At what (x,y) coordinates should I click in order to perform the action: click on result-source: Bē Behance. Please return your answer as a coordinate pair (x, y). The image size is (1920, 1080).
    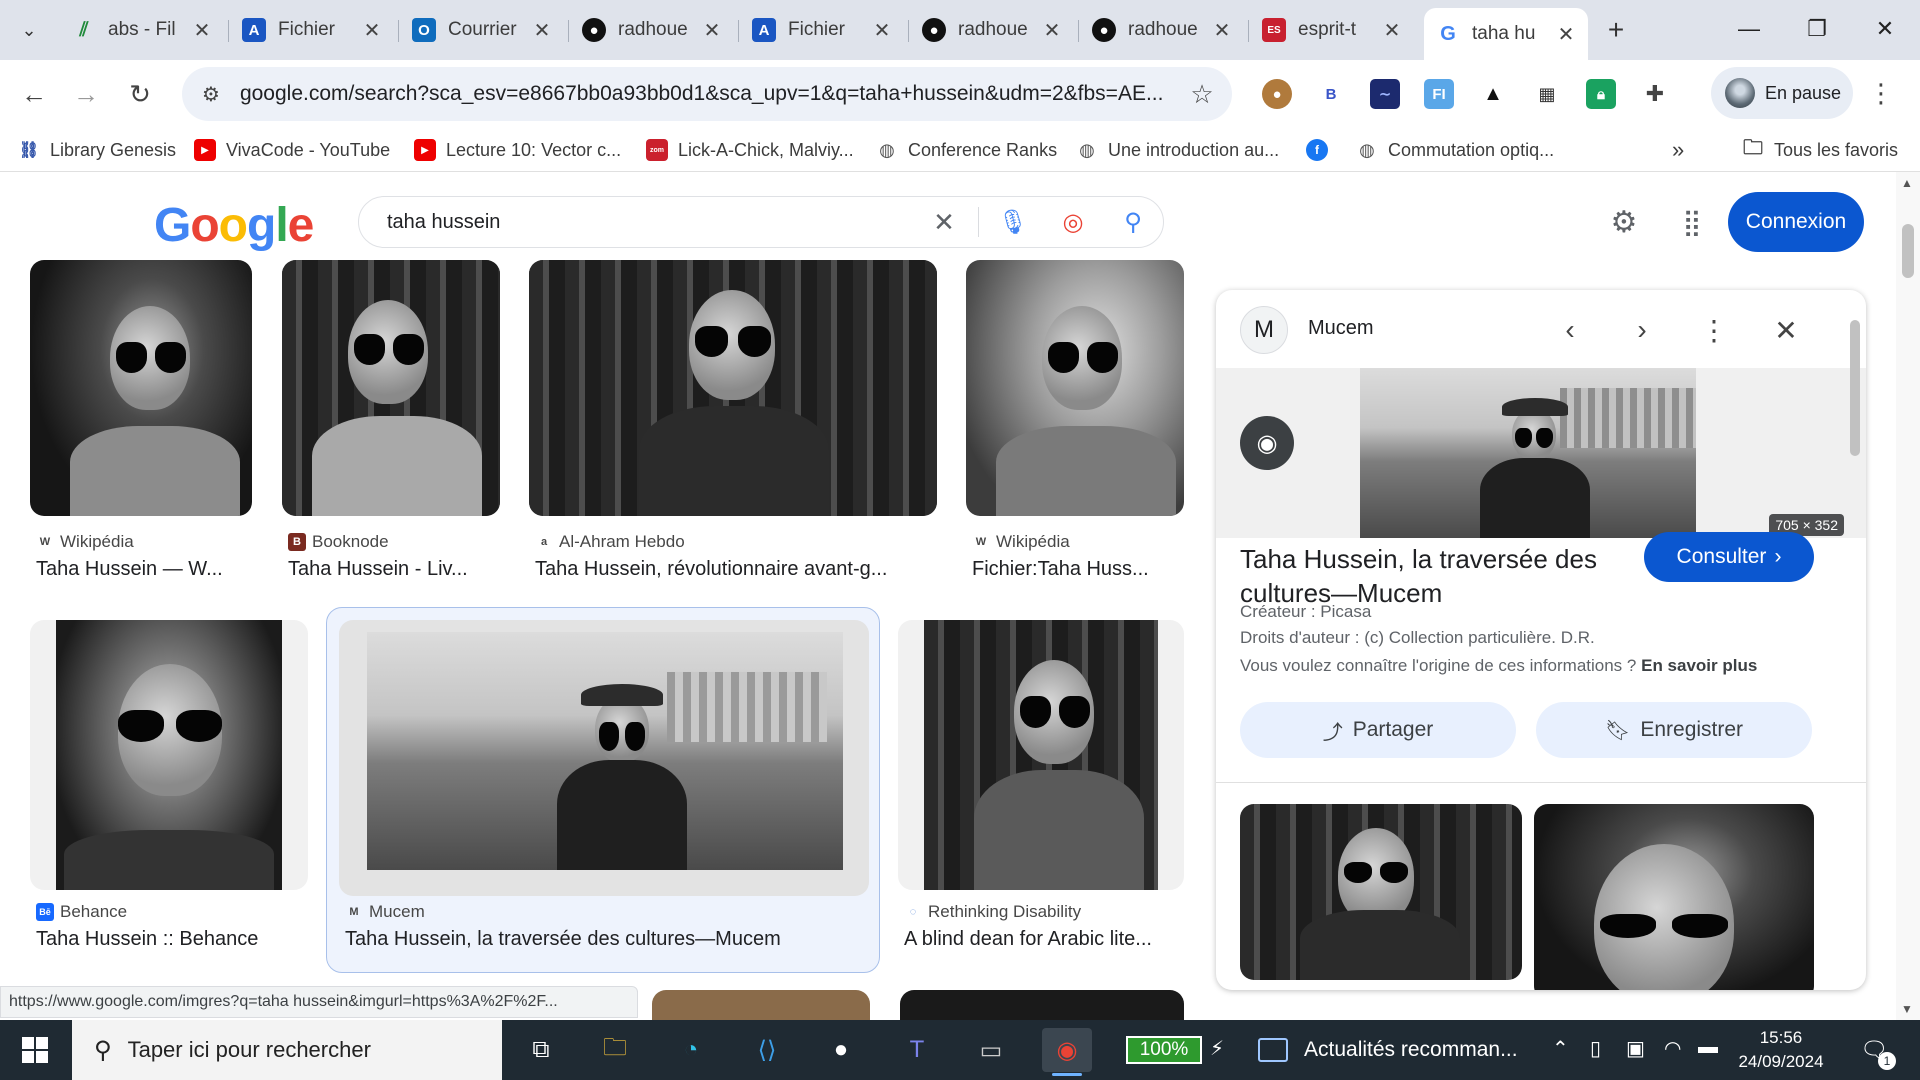
    Looking at the image, I should click on (81, 912).